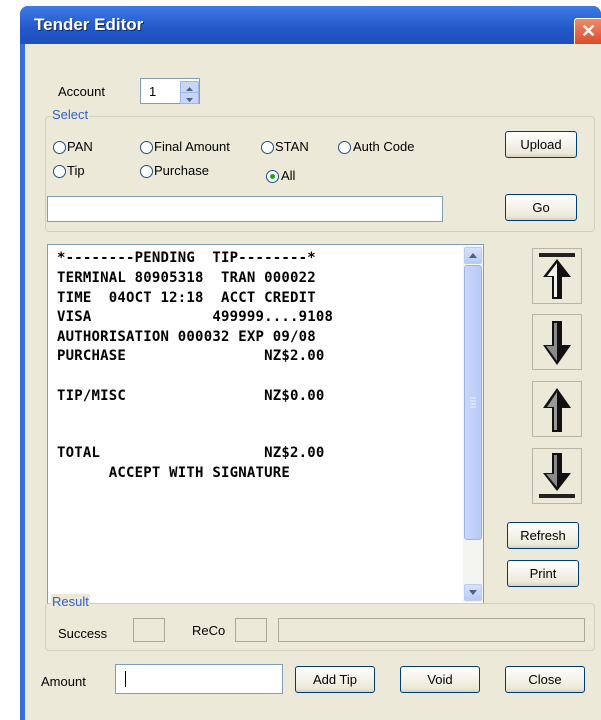  I want to click on receipt-line: VISA 499999....9108, so click(195, 317).